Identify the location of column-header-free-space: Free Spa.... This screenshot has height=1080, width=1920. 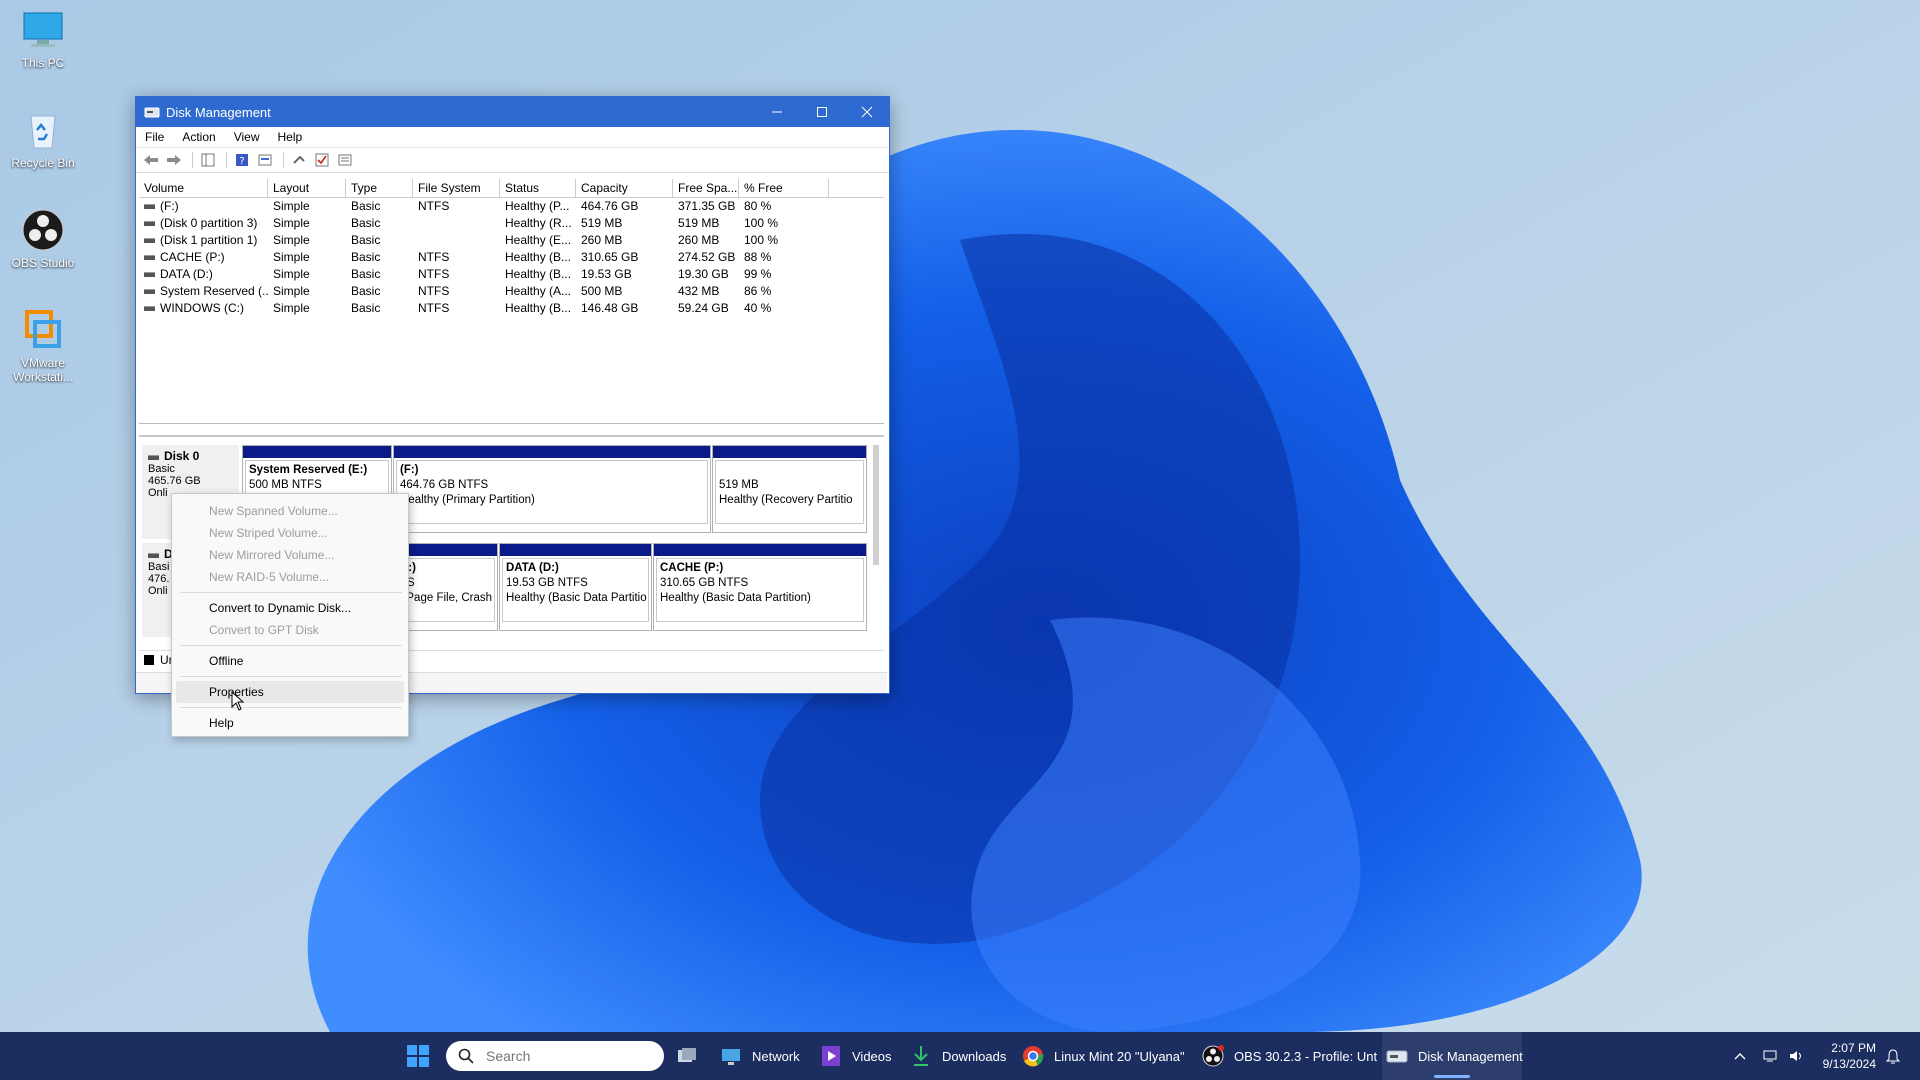
(706, 188).